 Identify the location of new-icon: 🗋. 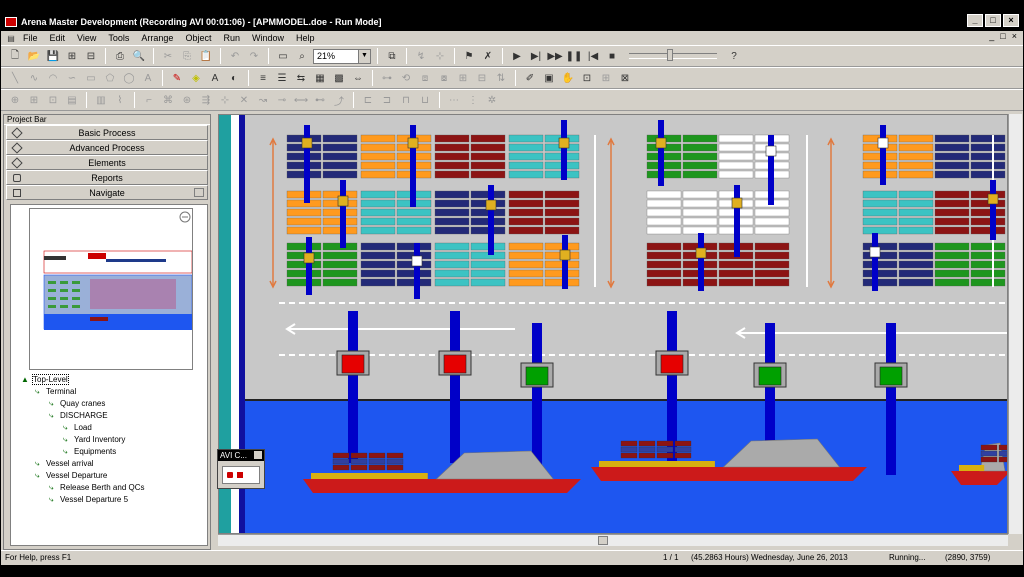
(15, 56).